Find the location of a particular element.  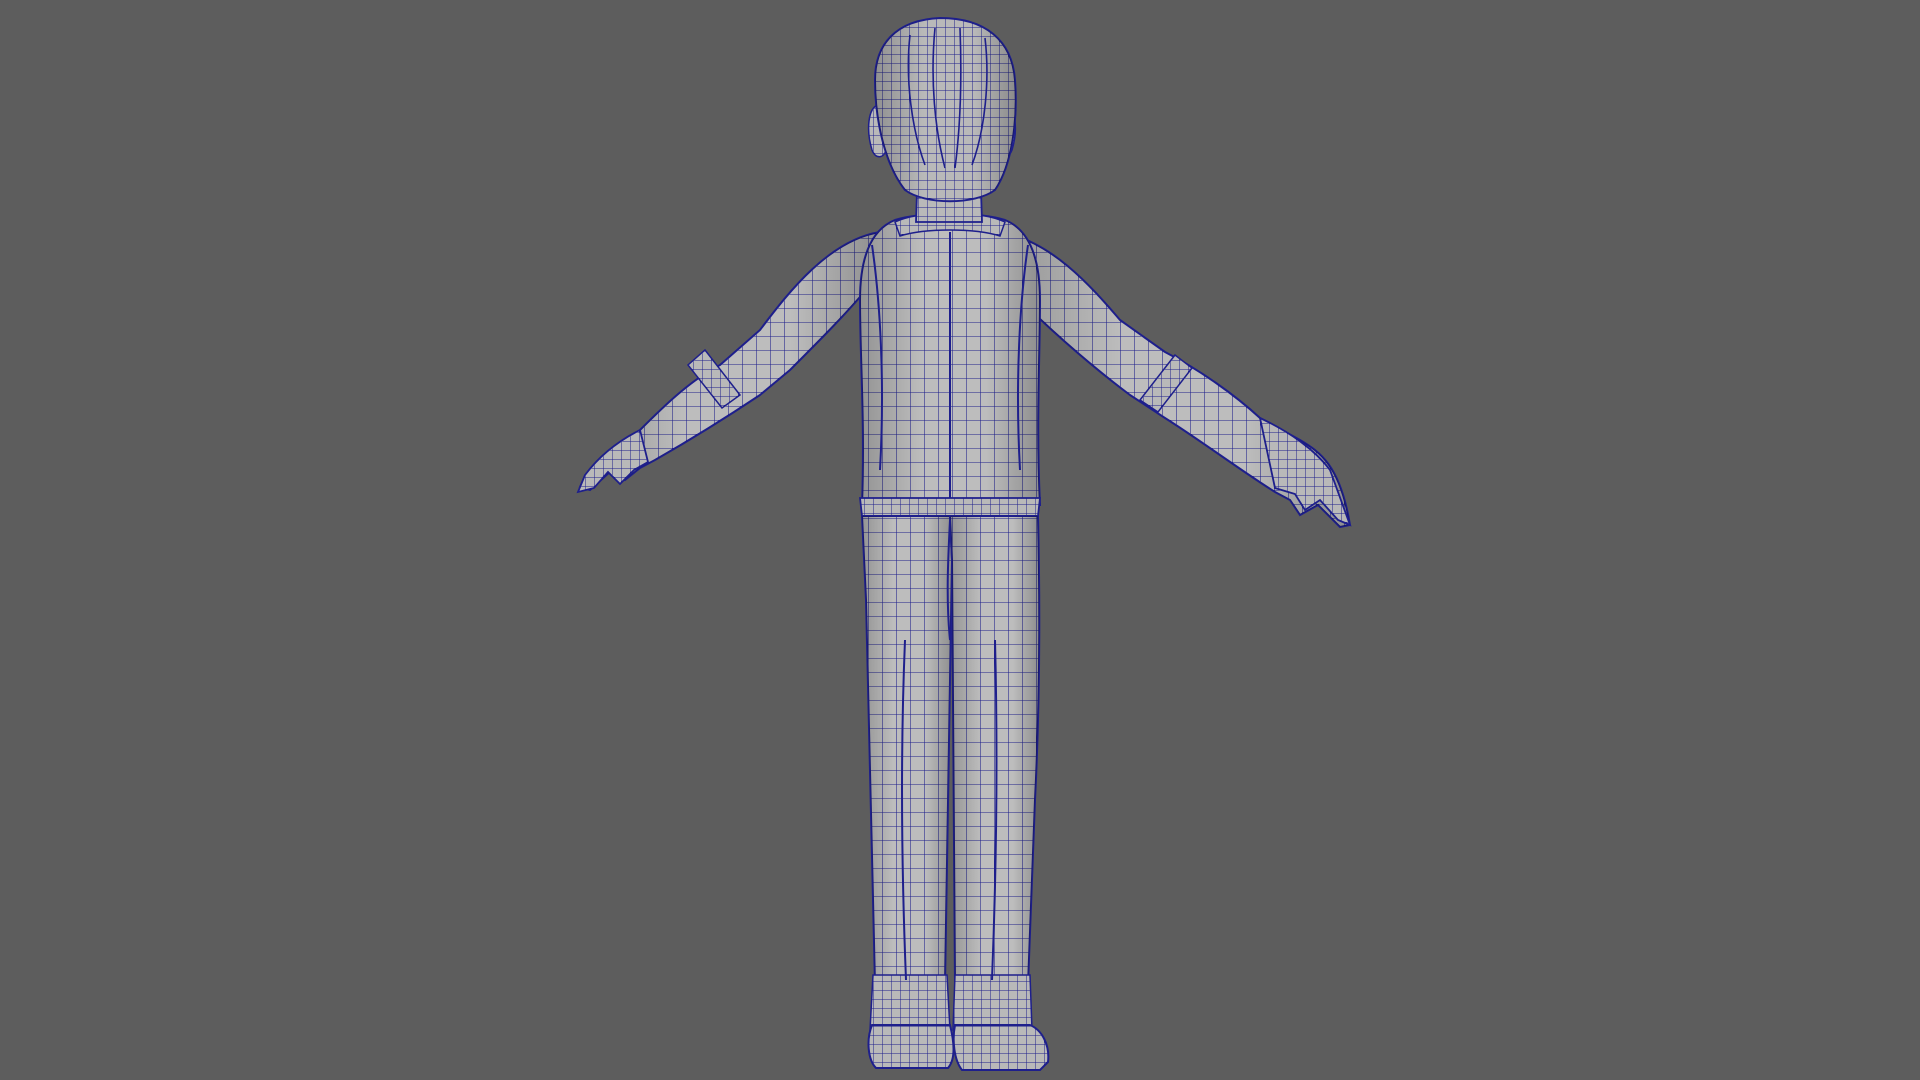

left-shoe-mesh is located at coordinates (911, 1046).